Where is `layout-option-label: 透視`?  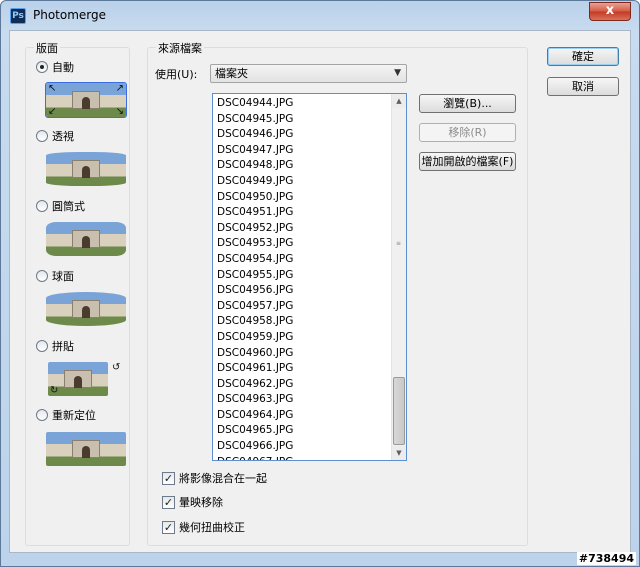 layout-option-label: 透視 is located at coordinates (63, 136).